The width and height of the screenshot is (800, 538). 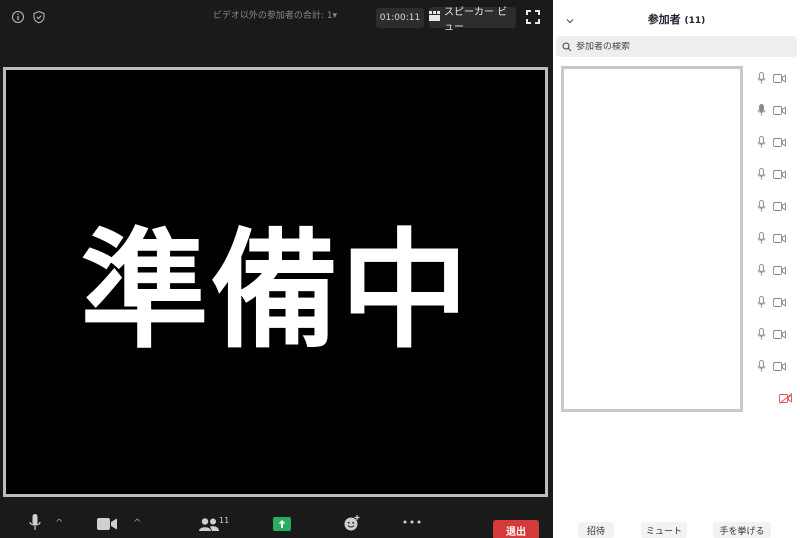 I want to click on microphone-active-icon, so click(x=761, y=110).